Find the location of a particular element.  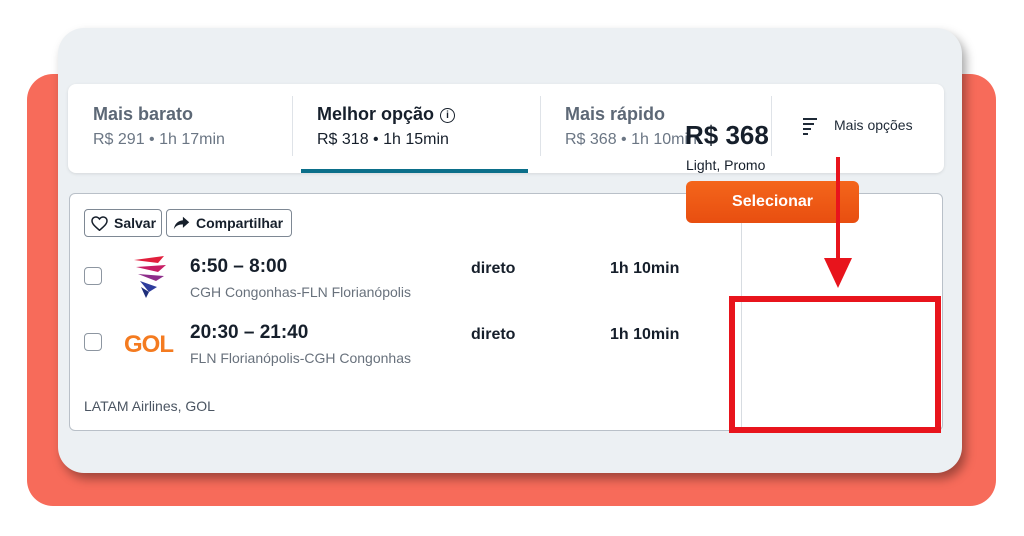

gol-logo-text: GOL is located at coordinates (148, 344).